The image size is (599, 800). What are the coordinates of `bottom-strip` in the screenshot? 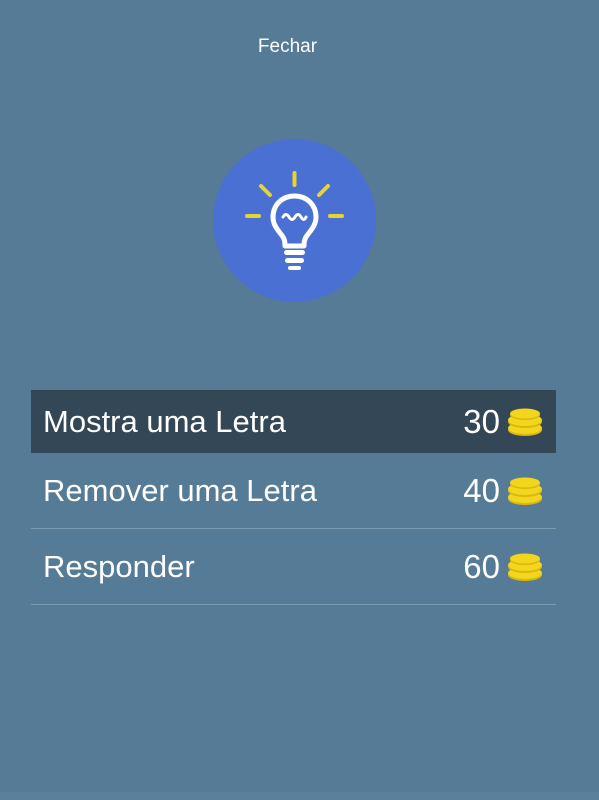 It's located at (299, 796).